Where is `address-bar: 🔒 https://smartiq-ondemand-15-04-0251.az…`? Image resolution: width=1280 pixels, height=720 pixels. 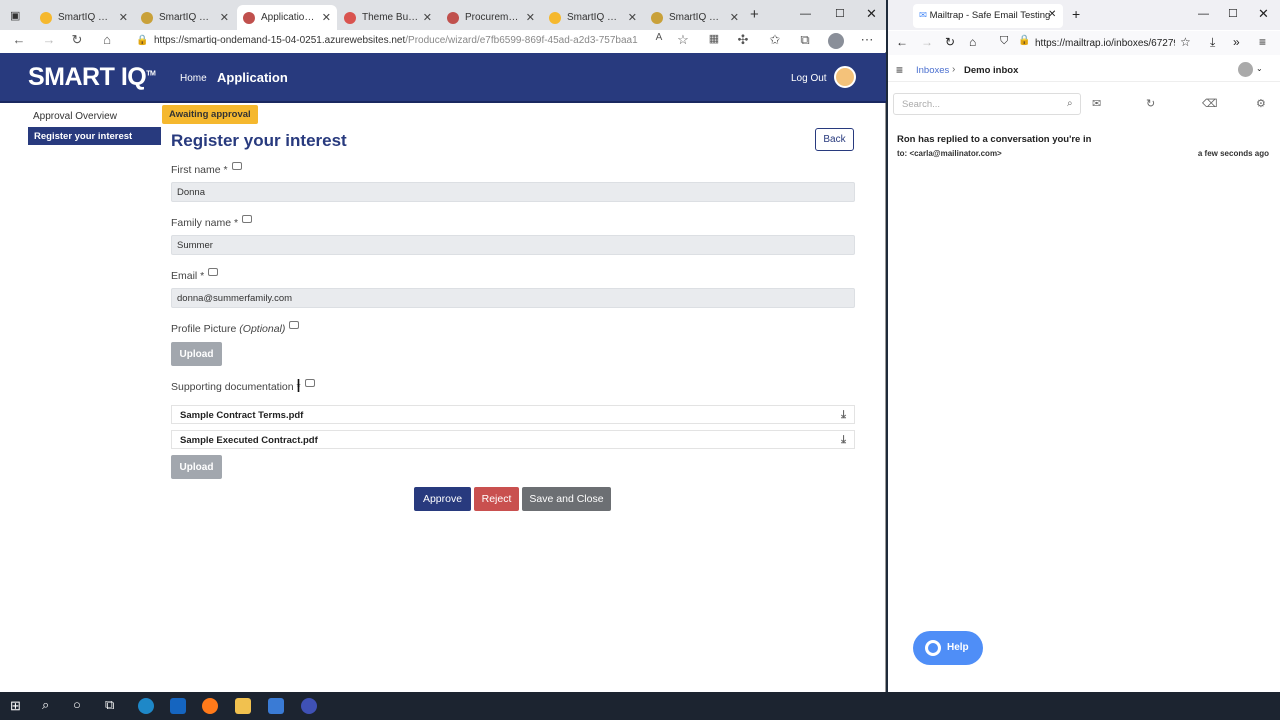 address-bar: 🔒 https://smartiq-ondemand-15-04-0251.az… is located at coordinates (385, 41).